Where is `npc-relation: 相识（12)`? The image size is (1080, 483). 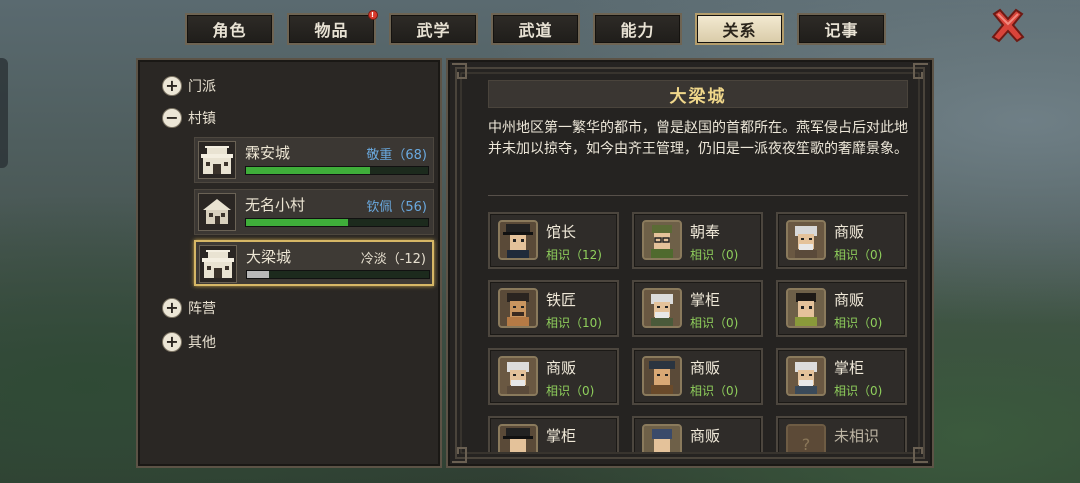
npc-relation: 相识（12) is located at coordinates (574, 255).